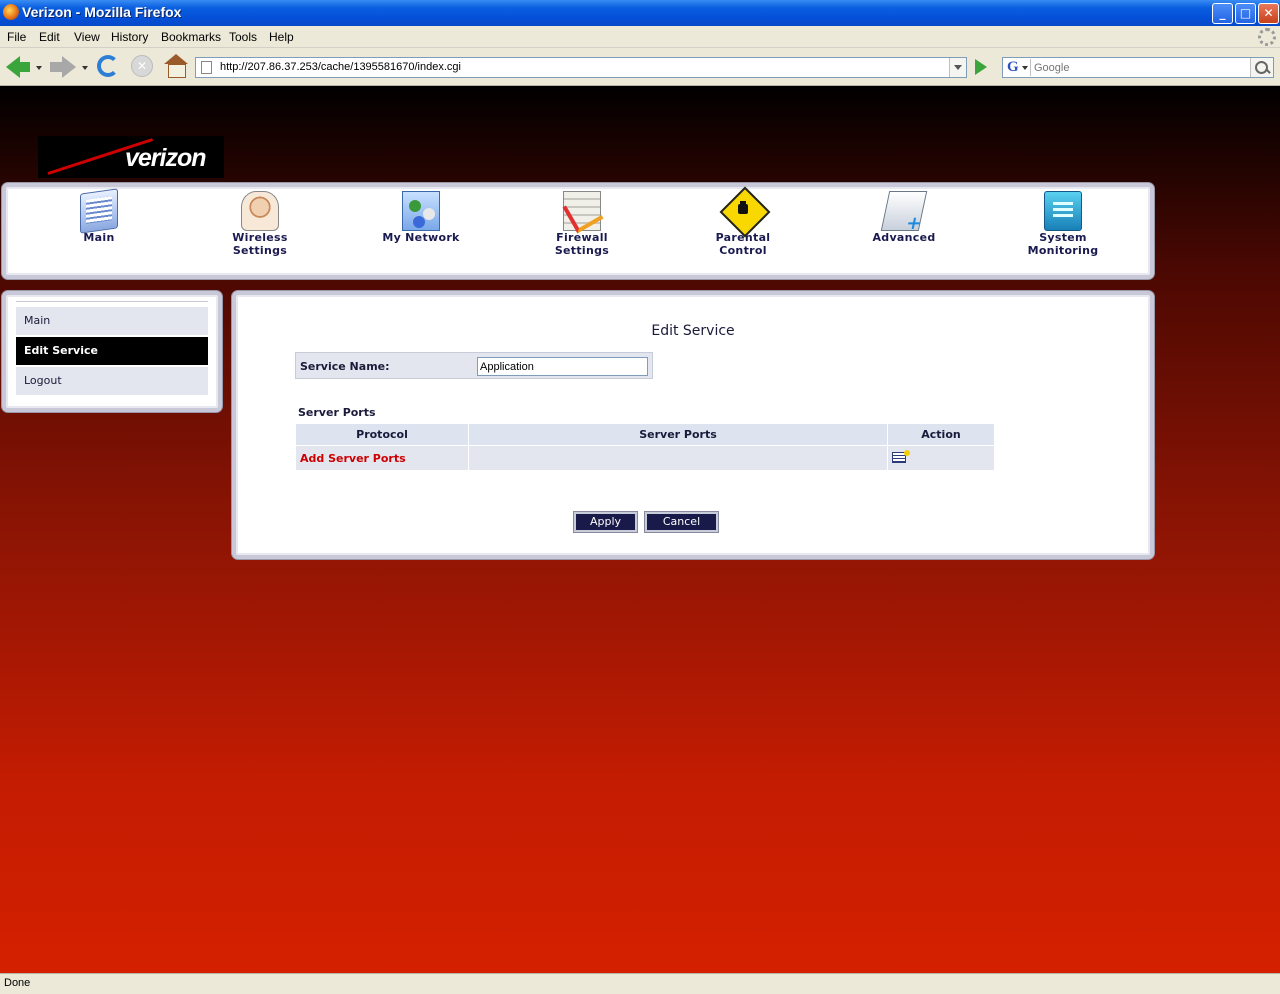 The width and height of the screenshot is (1280, 994). What do you see at coordinates (562, 366) in the screenshot?
I see `service-name-input` at bounding box center [562, 366].